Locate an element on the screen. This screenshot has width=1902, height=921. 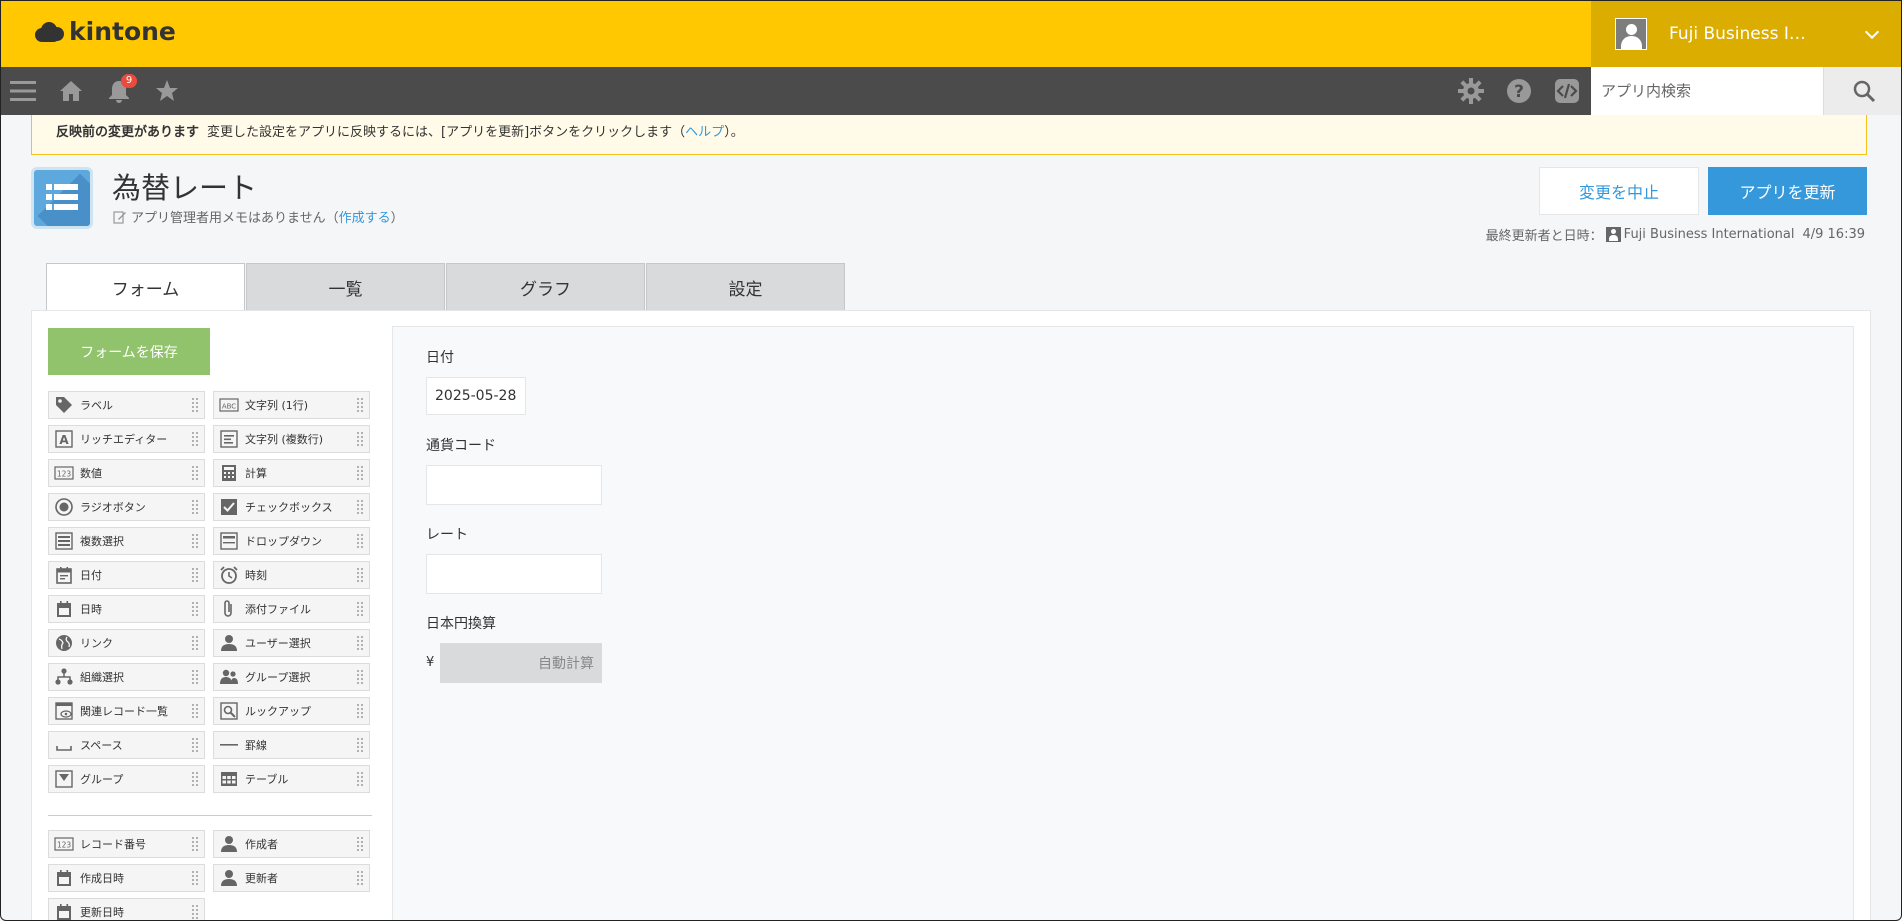
search-button is located at coordinates (1862, 91).